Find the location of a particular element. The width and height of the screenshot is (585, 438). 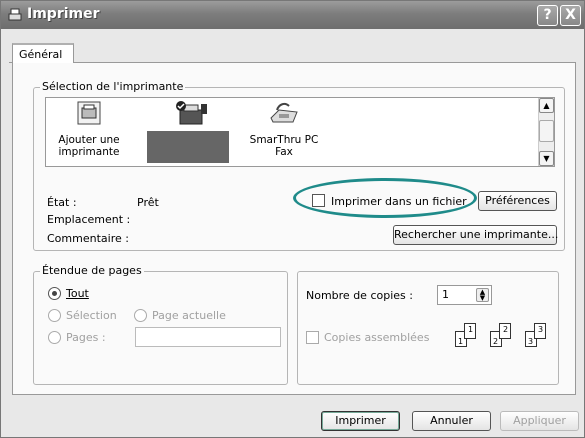

cancel-button: Annuler is located at coordinates (451, 421).